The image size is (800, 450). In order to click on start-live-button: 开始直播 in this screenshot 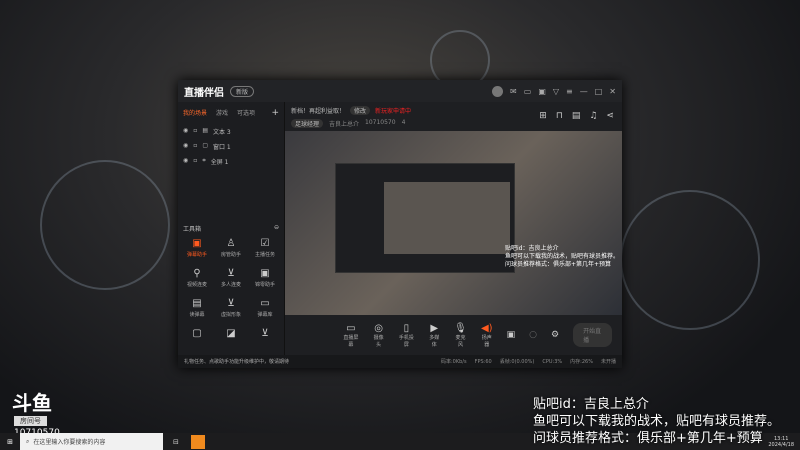, I will do `click(592, 335)`.